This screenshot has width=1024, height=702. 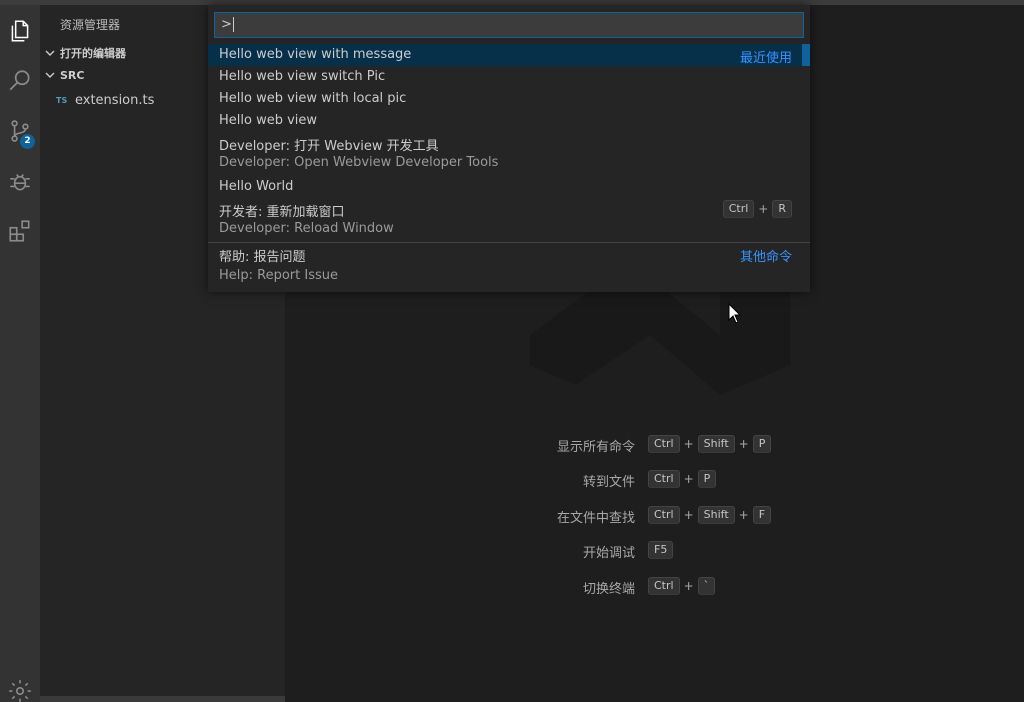 I want to click on command-item: Hello web view switch Pic, so click(x=509, y=77).